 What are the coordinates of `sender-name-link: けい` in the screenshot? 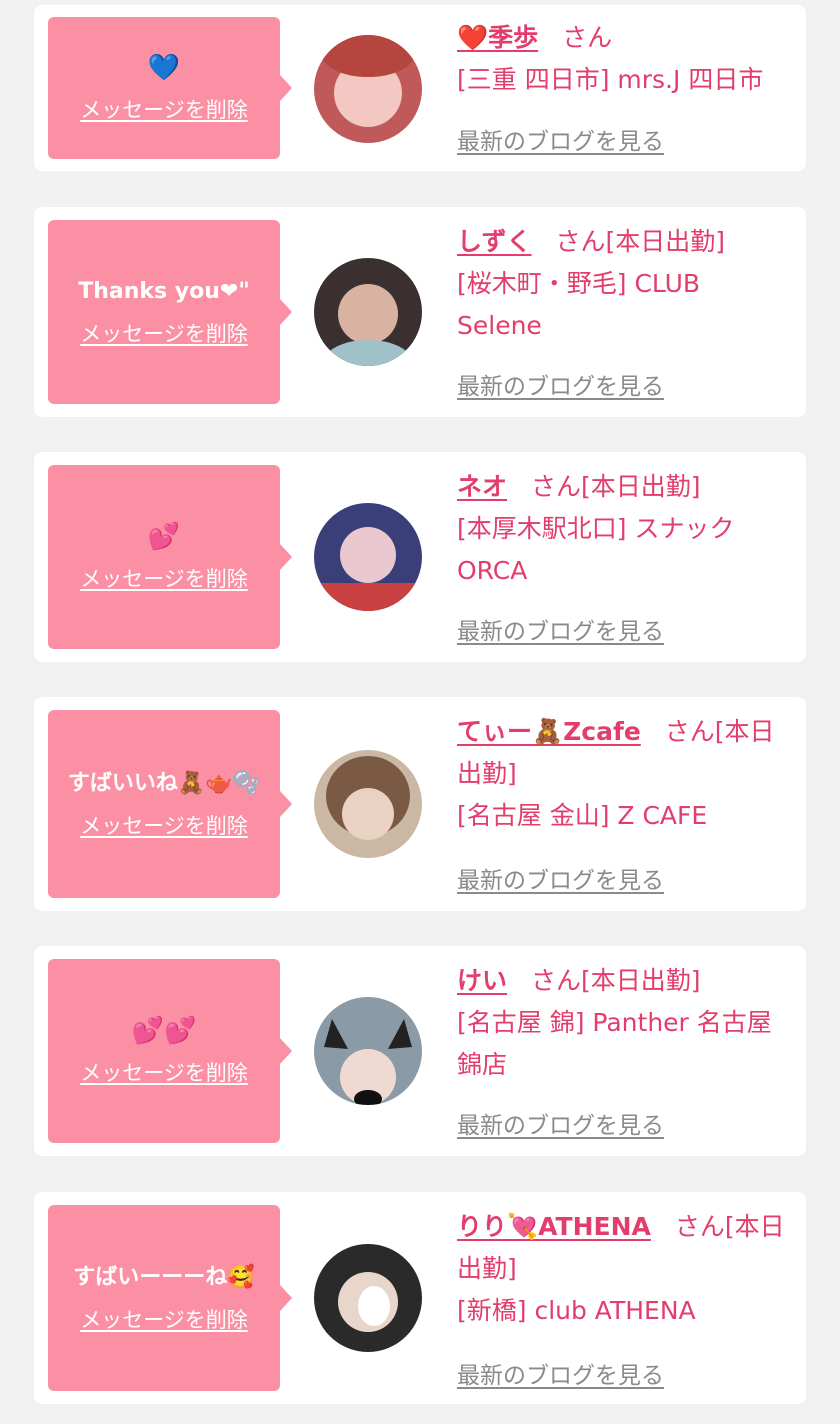 It's located at (482, 980).